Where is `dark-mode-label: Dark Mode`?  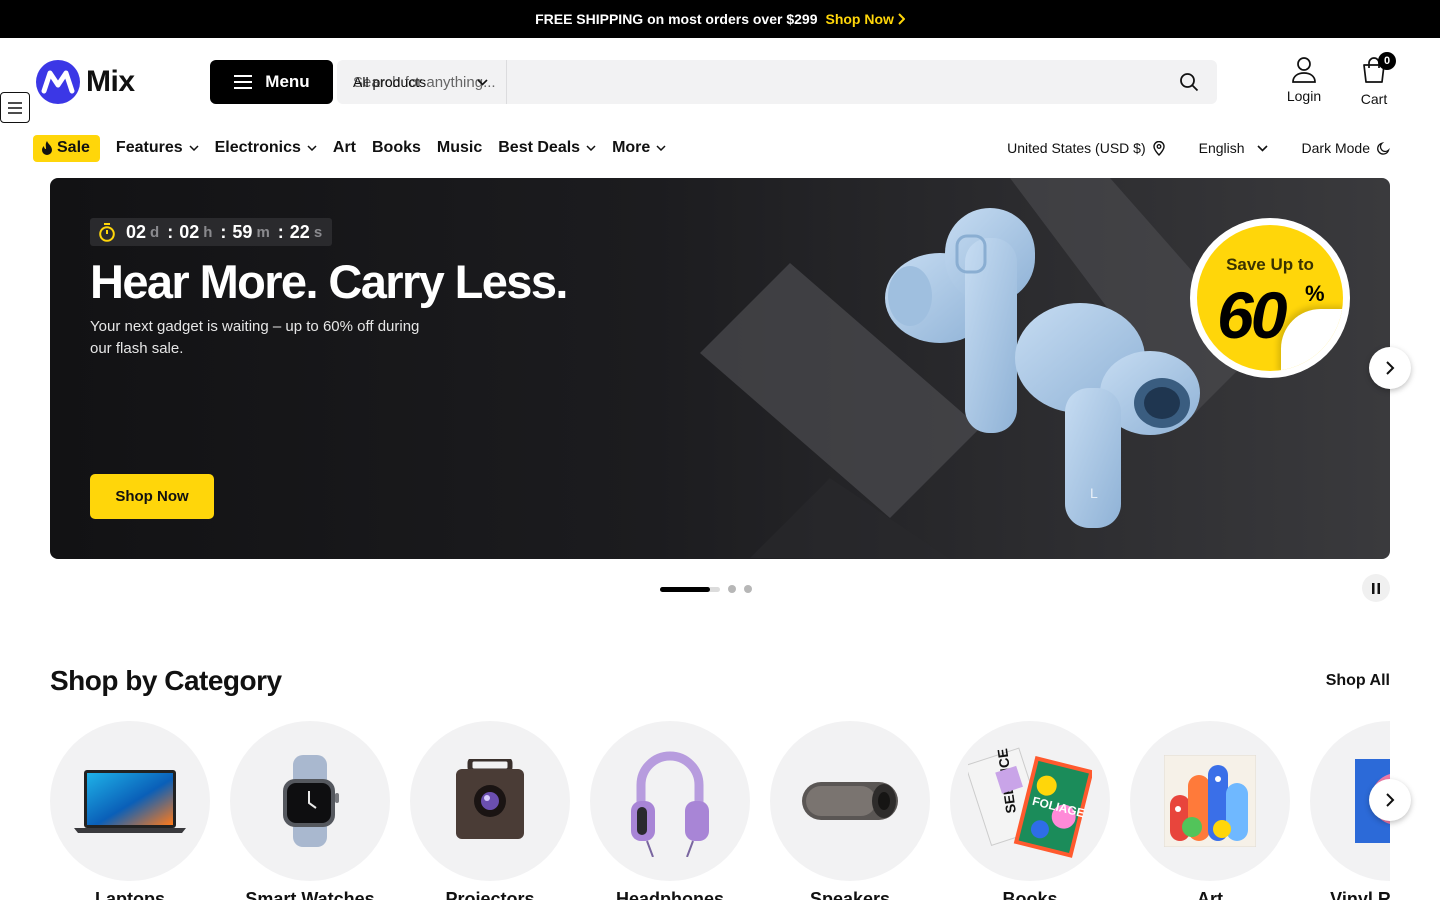
dark-mode-label: Dark Mode is located at coordinates (1335, 148).